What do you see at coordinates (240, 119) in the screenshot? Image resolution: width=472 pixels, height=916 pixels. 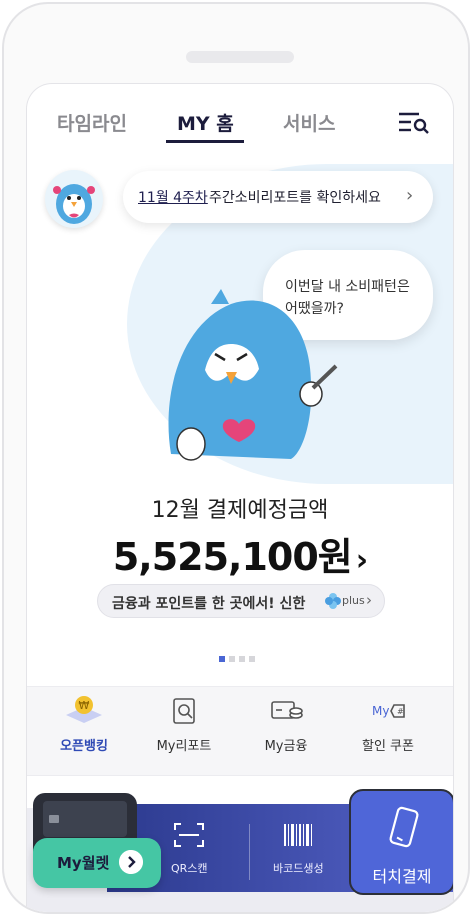 I see `top-tab-bar: 타임라인 MY 홈 서비스` at bounding box center [240, 119].